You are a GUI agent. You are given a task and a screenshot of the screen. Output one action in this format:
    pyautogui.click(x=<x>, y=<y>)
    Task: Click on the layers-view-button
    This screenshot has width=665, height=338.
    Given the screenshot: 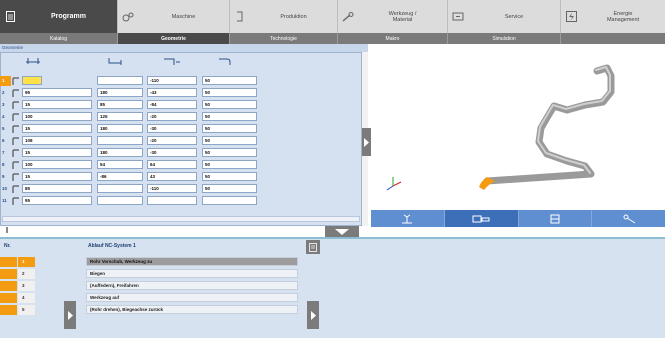 What is the action you would take?
    pyautogui.click(x=556, y=218)
    